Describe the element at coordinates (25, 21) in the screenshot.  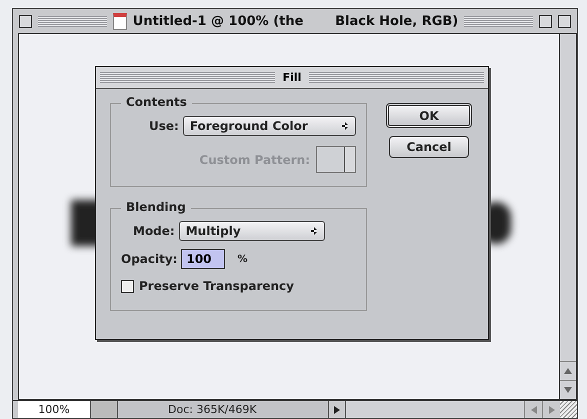
I see `close-box` at that location.